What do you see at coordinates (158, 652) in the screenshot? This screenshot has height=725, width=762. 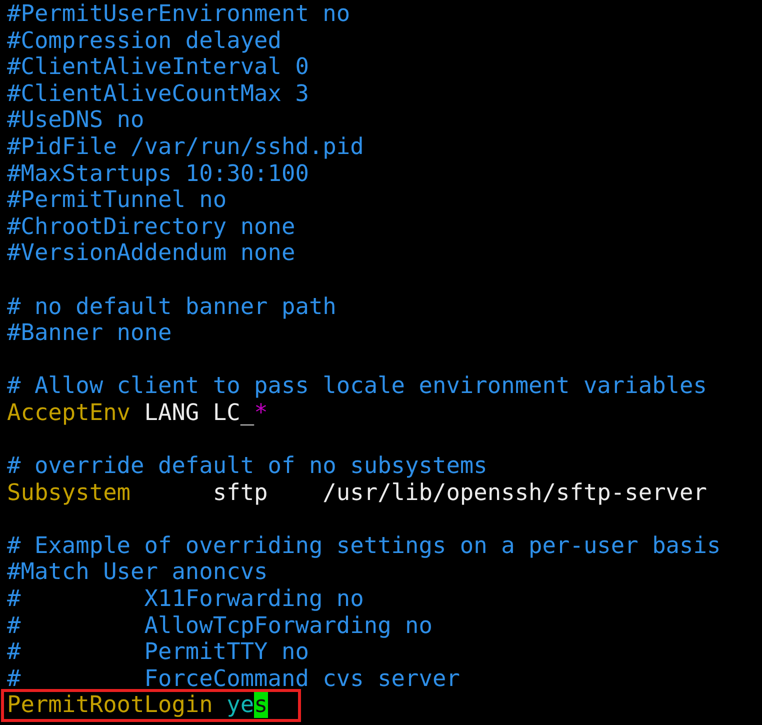 I see `code-comment: # PermitTTY no` at bounding box center [158, 652].